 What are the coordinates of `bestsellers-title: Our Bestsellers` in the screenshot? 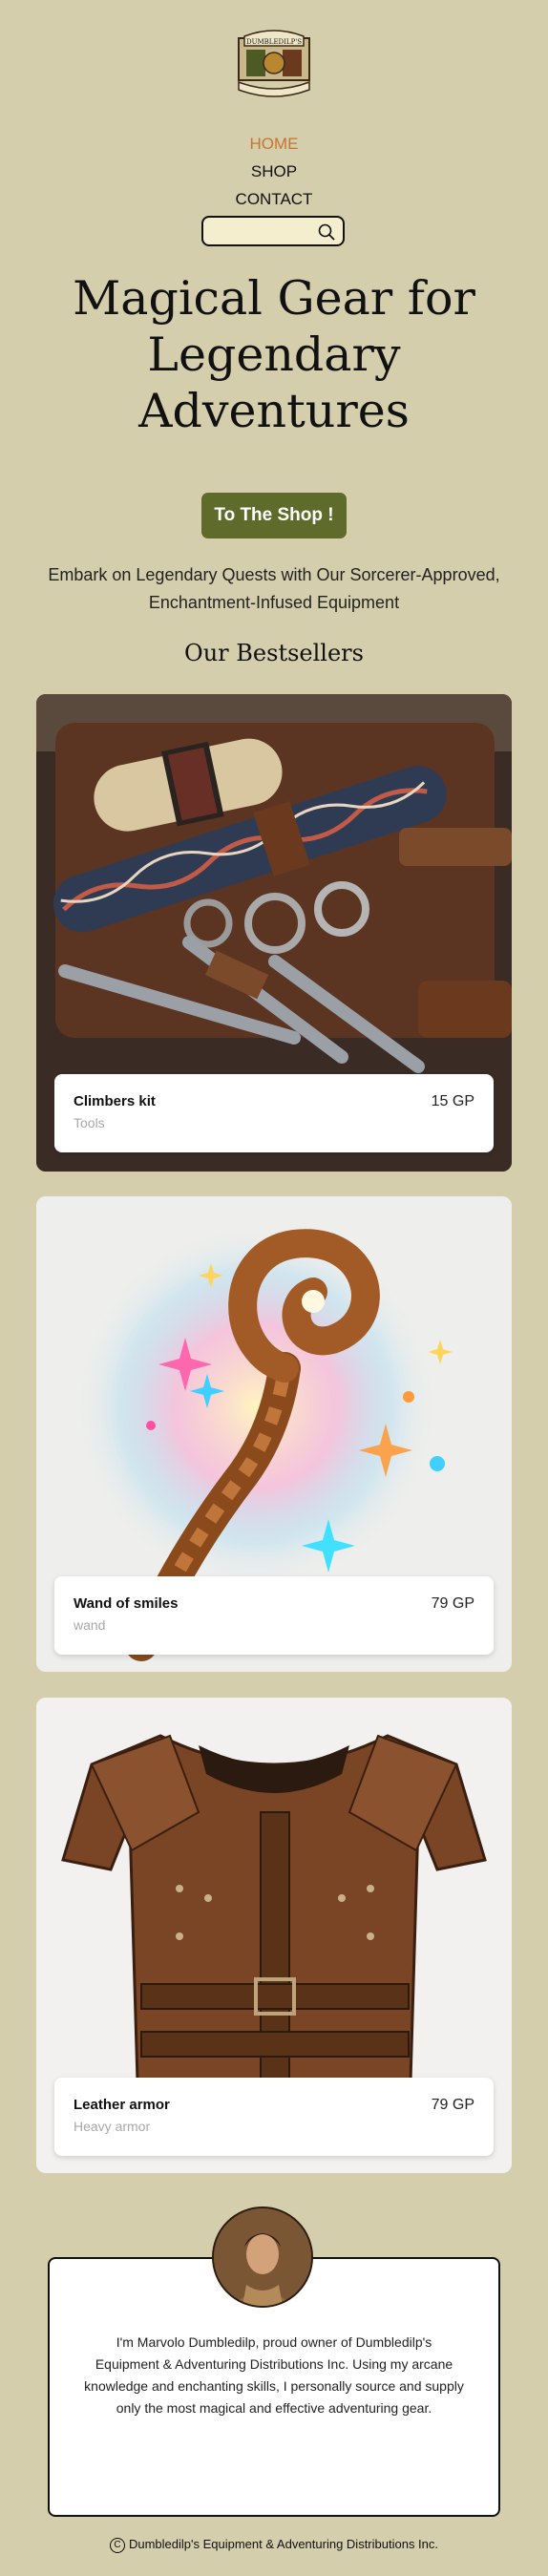 It's located at (274, 653).